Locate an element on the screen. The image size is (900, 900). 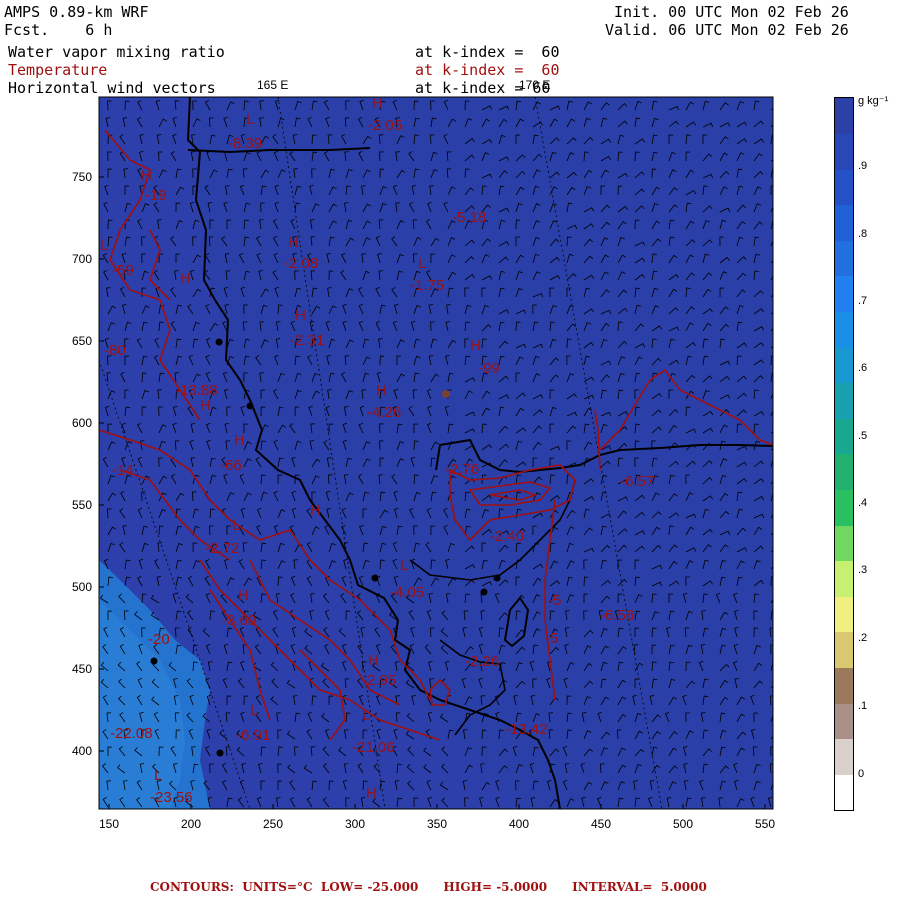
colorbar-units: g kg⁻¹ is located at coordinates (873, 101).